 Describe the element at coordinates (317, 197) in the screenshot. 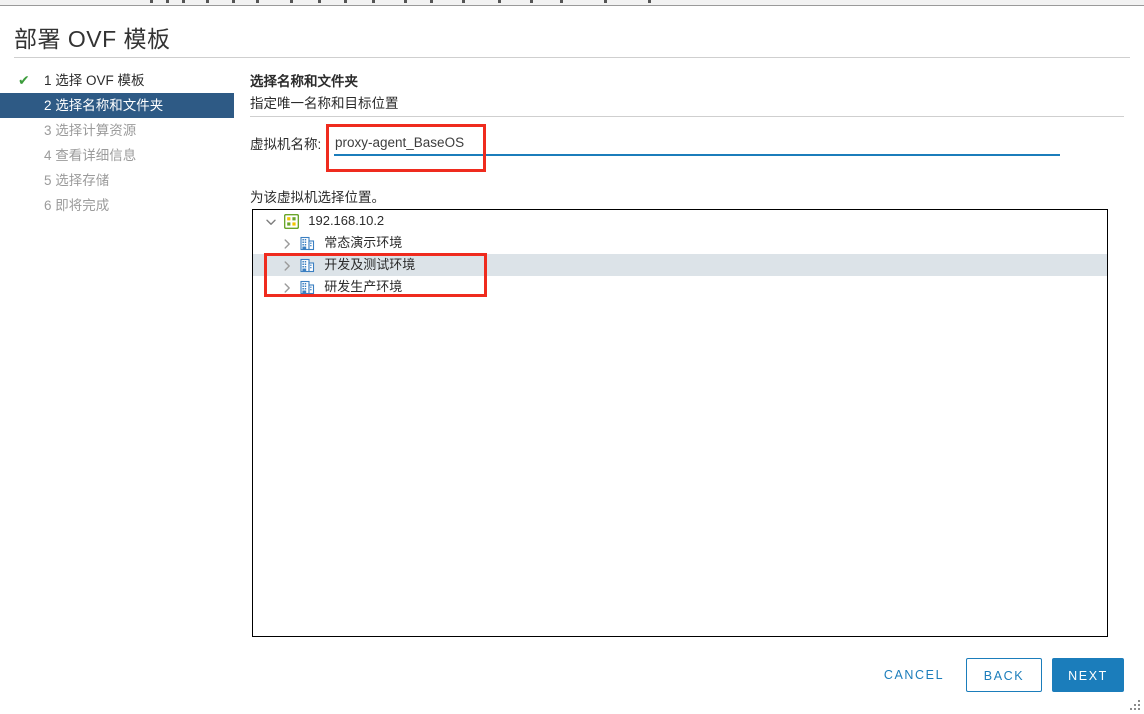

I see `location-instruction: 为该虚拟机选择位置。` at that location.